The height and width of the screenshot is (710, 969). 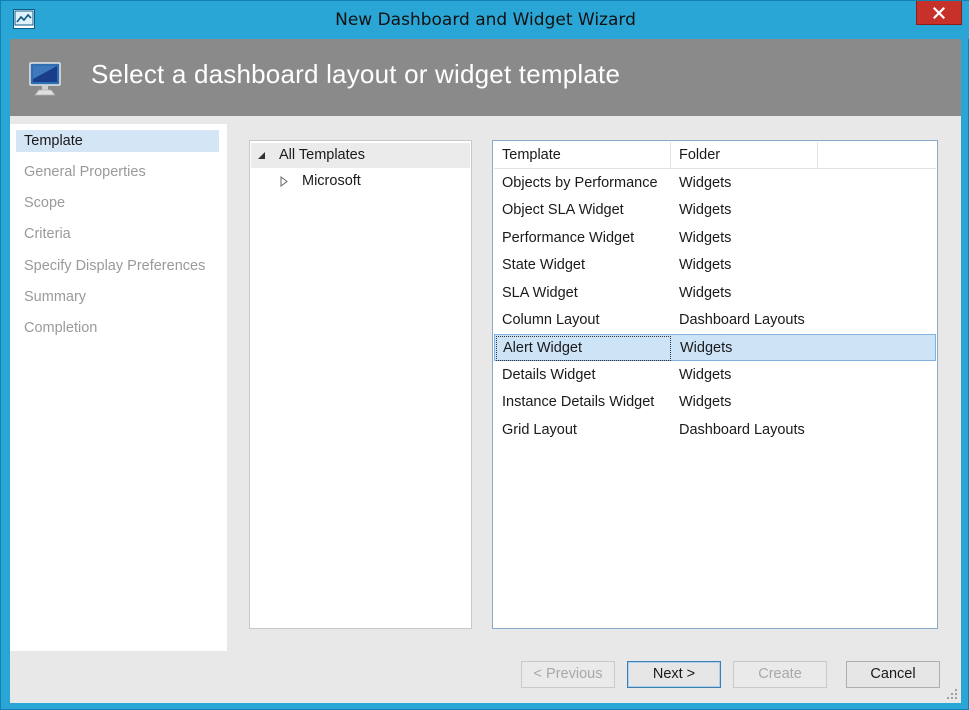 What do you see at coordinates (583, 348) in the screenshot?
I see `template-cell: Alert Widget` at bounding box center [583, 348].